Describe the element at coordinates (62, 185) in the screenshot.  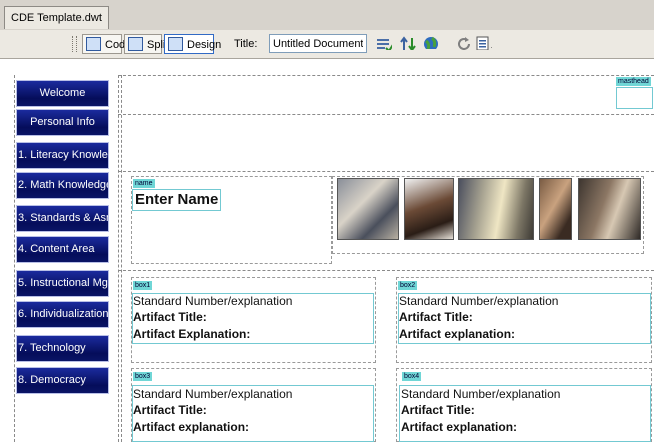
I see `nav-item-math-knowledge: 2. Math Knowledge` at that location.